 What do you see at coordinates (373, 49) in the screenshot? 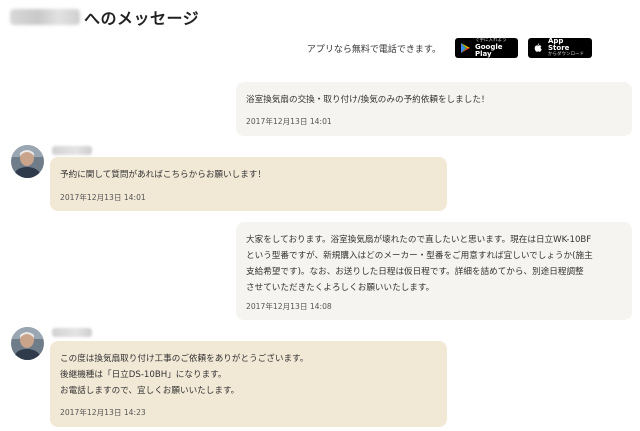
I see `app-note: アプリなら無料で電話できます。` at bounding box center [373, 49].